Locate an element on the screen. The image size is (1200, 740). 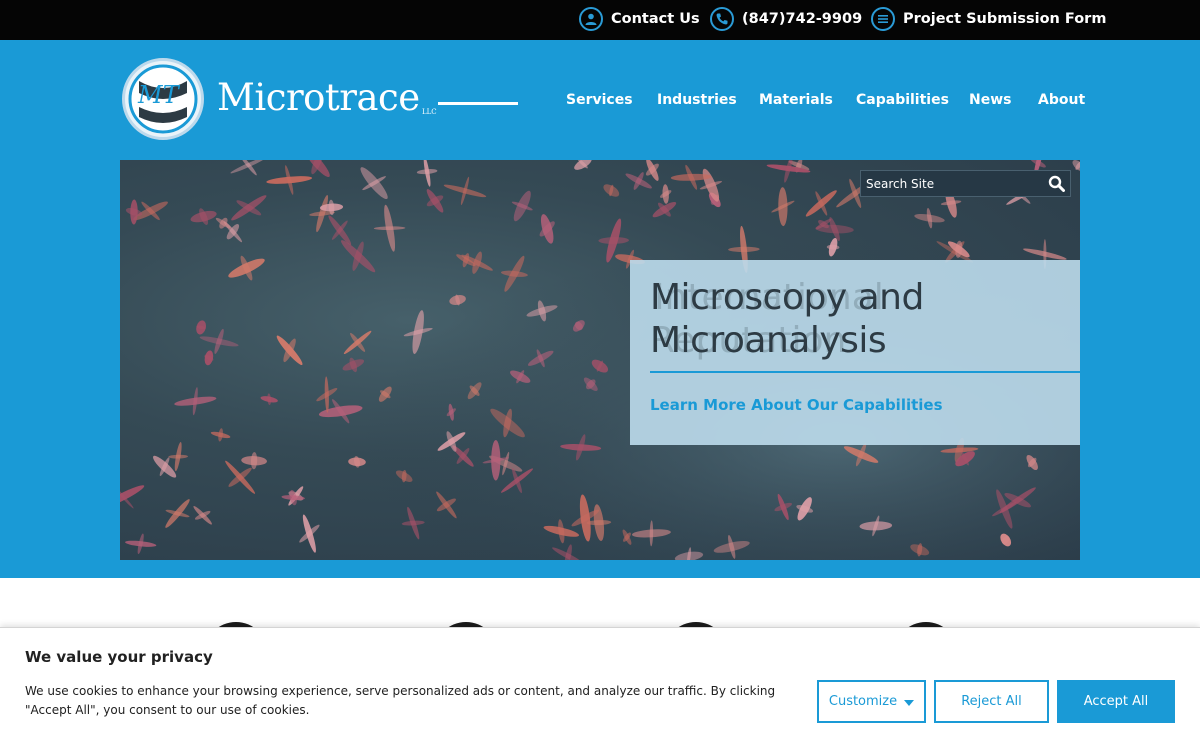
site-search is located at coordinates (965, 183).